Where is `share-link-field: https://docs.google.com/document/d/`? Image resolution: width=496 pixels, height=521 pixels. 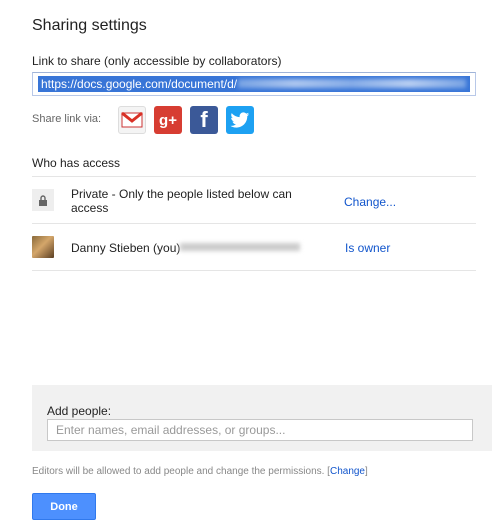 share-link-field: https://docs.google.com/document/d/ is located at coordinates (254, 84).